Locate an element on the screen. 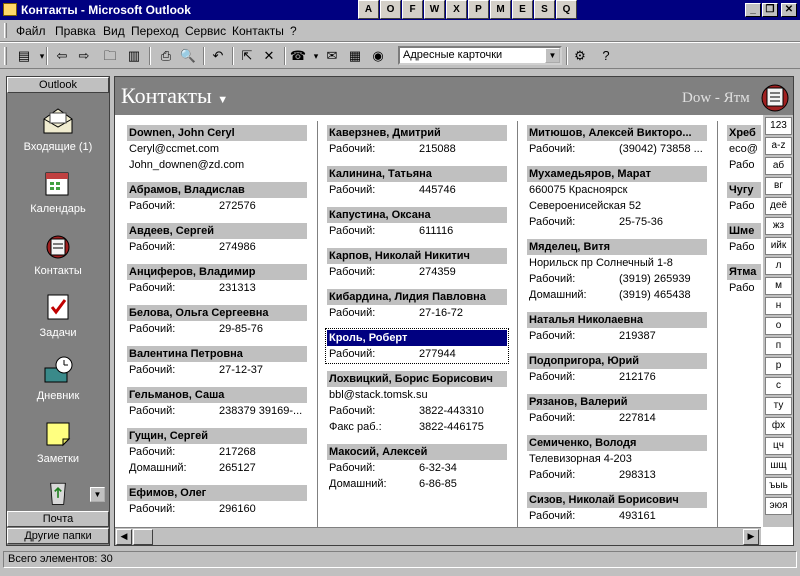  forward-icon: ⇨ is located at coordinates (84, 56).